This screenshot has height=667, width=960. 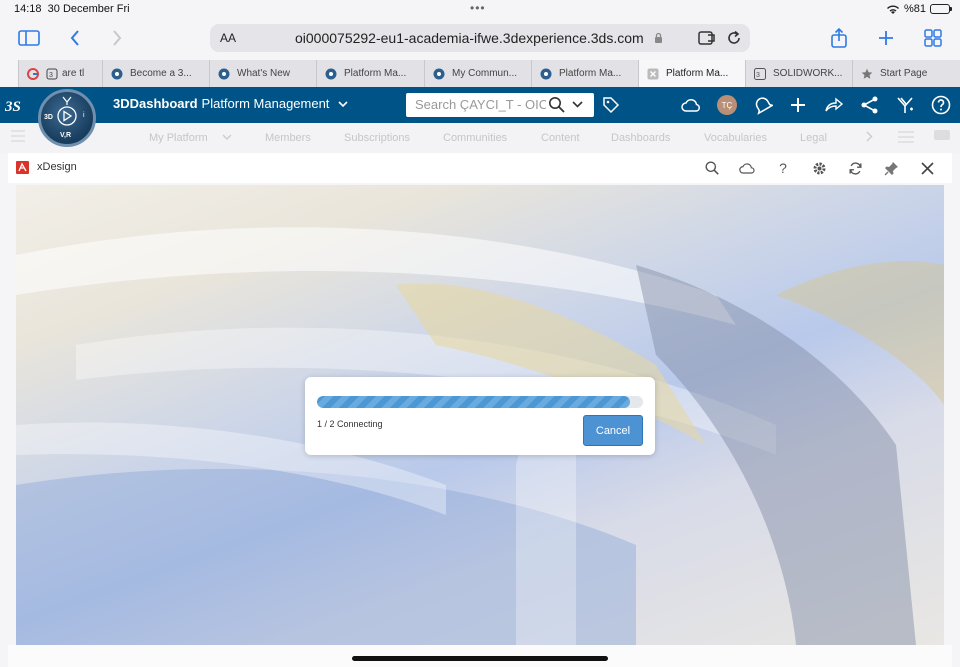 I want to click on chat-icon, so click(x=942, y=136).